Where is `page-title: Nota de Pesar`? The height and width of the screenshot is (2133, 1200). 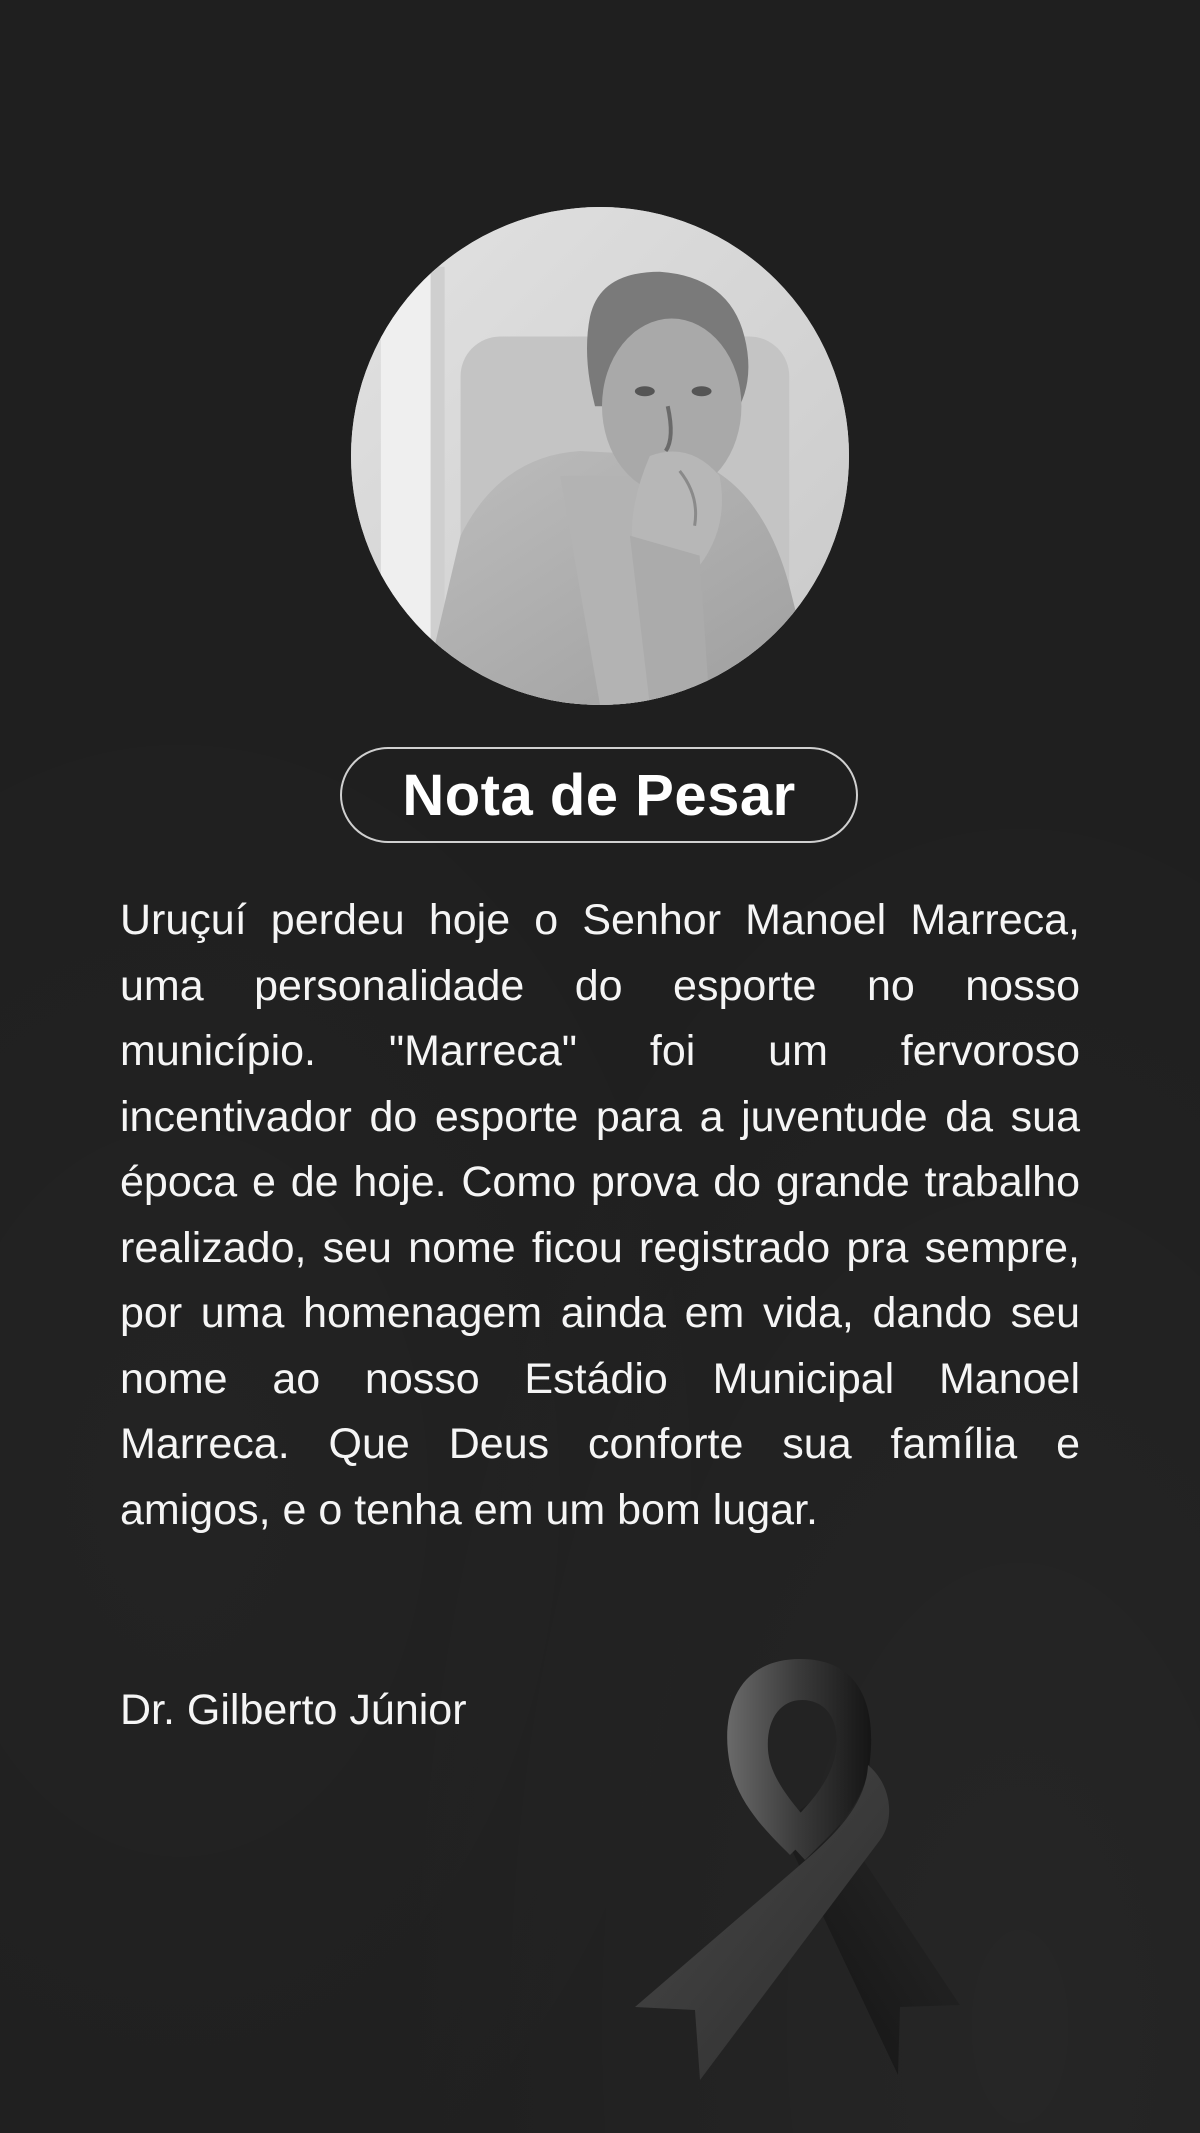
page-title: Nota de Pesar is located at coordinates (599, 795).